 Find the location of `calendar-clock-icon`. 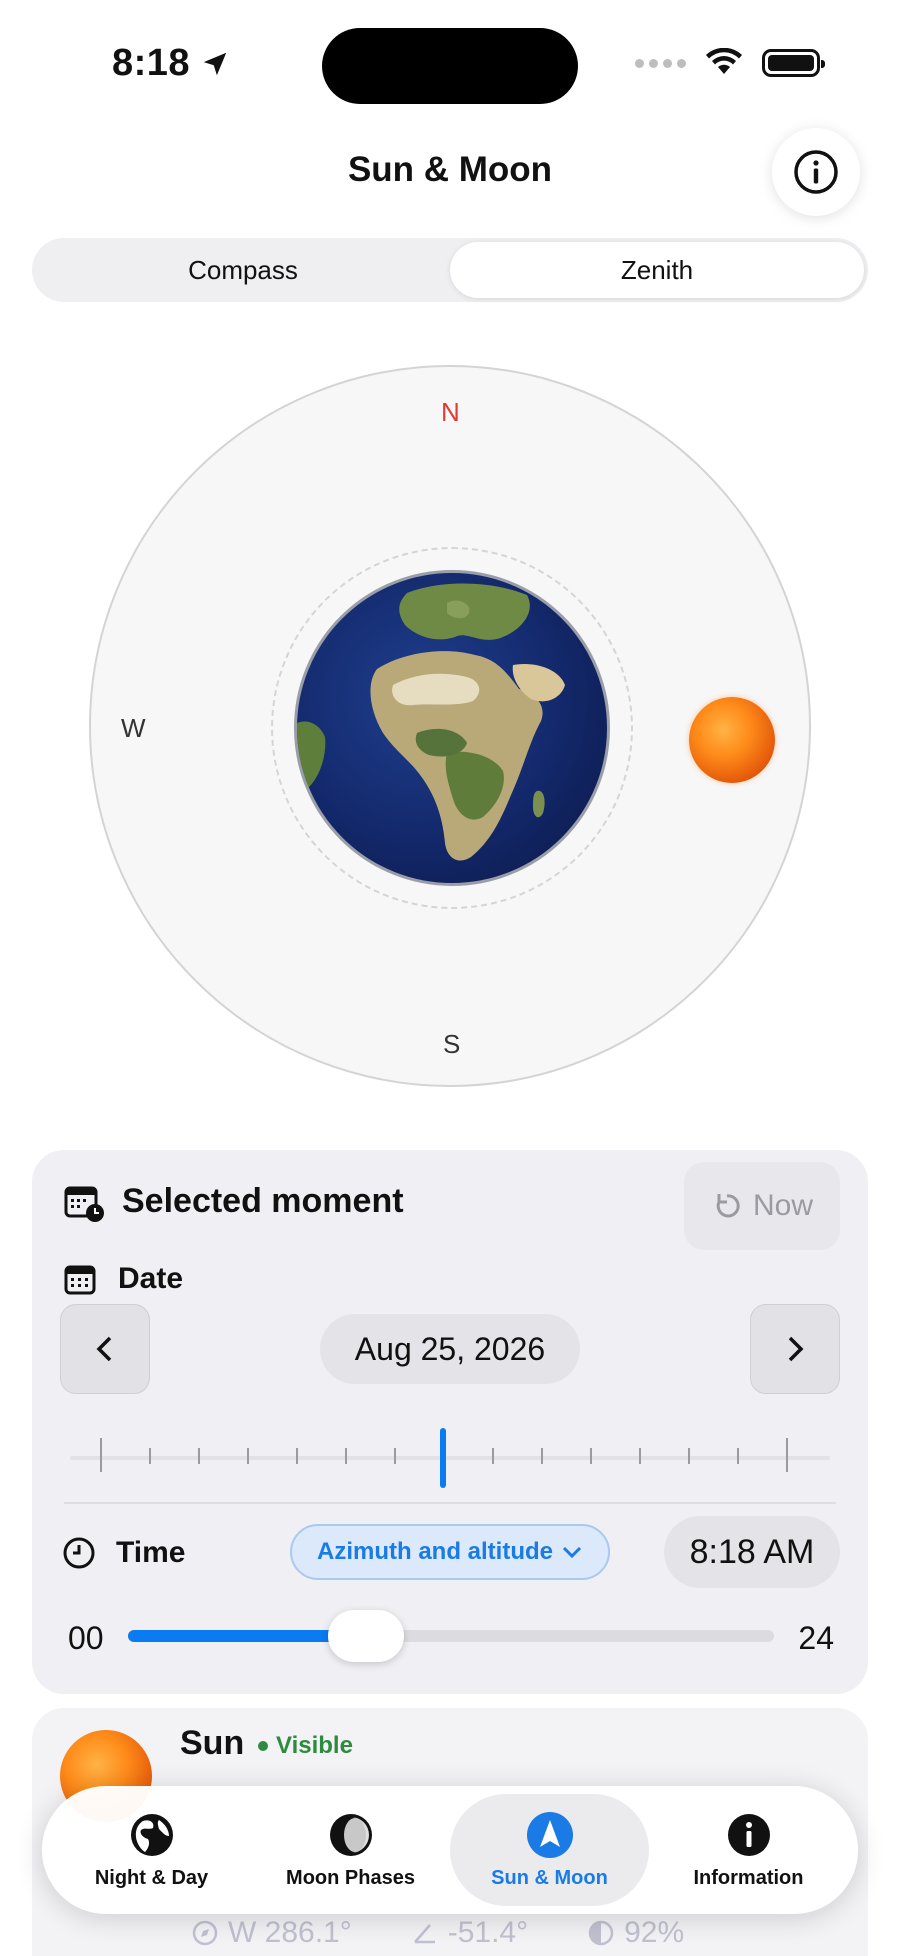

calendar-clock-icon is located at coordinates (84, 1204).